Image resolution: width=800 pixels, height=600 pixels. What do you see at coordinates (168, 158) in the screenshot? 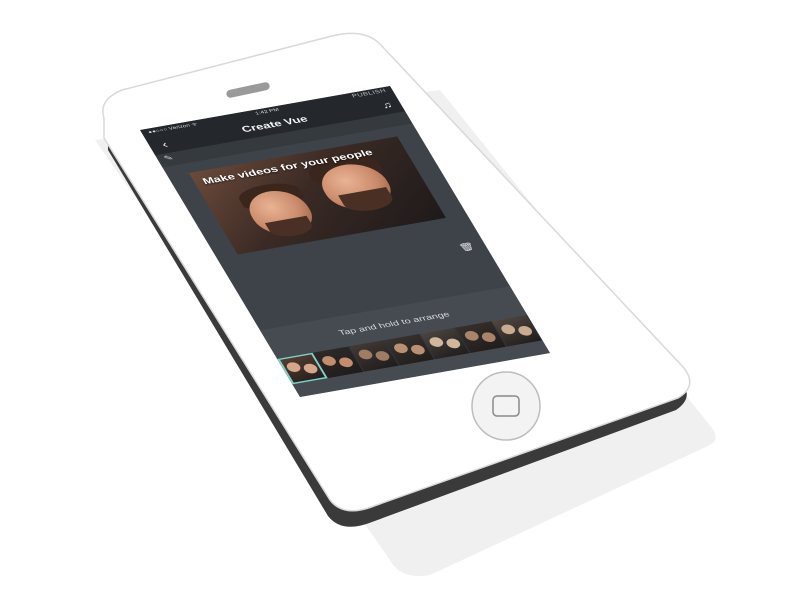
I see `pencil-icon: ✎` at bounding box center [168, 158].